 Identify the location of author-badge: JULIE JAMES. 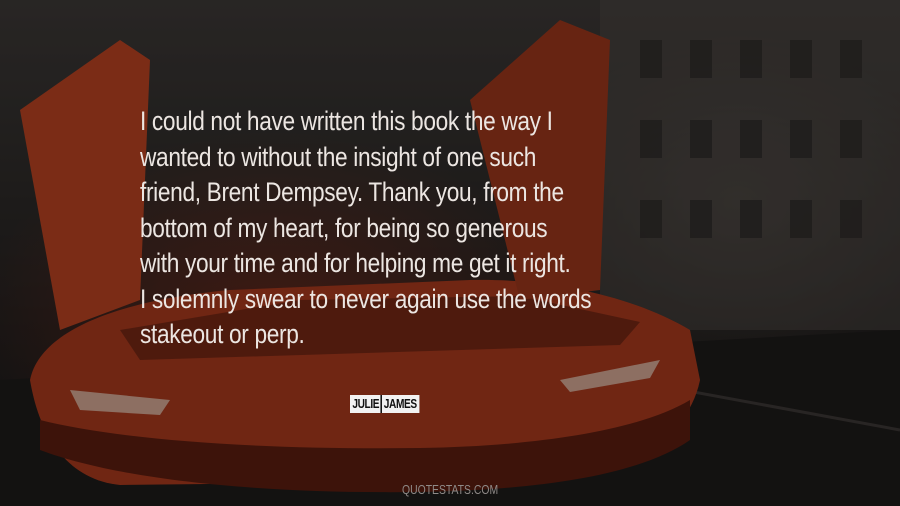
(385, 404).